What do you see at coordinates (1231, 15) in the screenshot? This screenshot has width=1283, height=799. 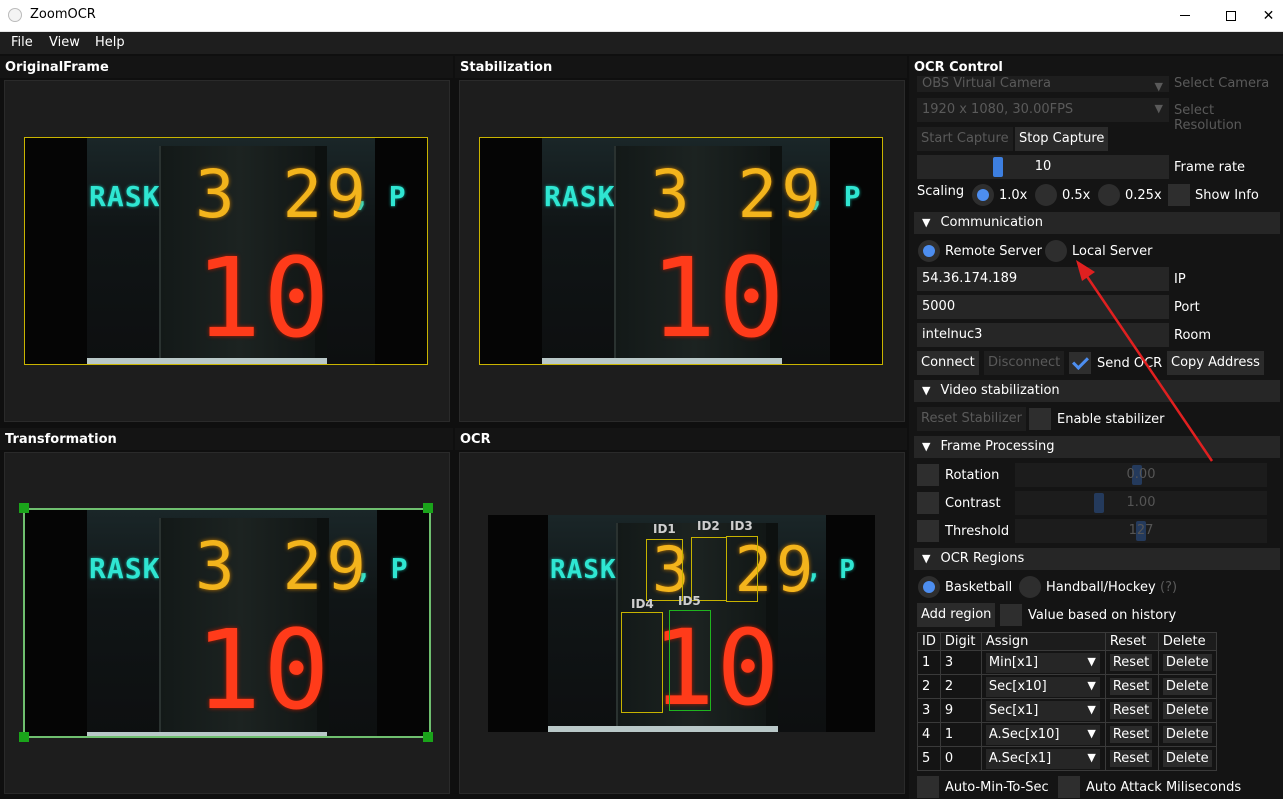 I see `maximize-button` at bounding box center [1231, 15].